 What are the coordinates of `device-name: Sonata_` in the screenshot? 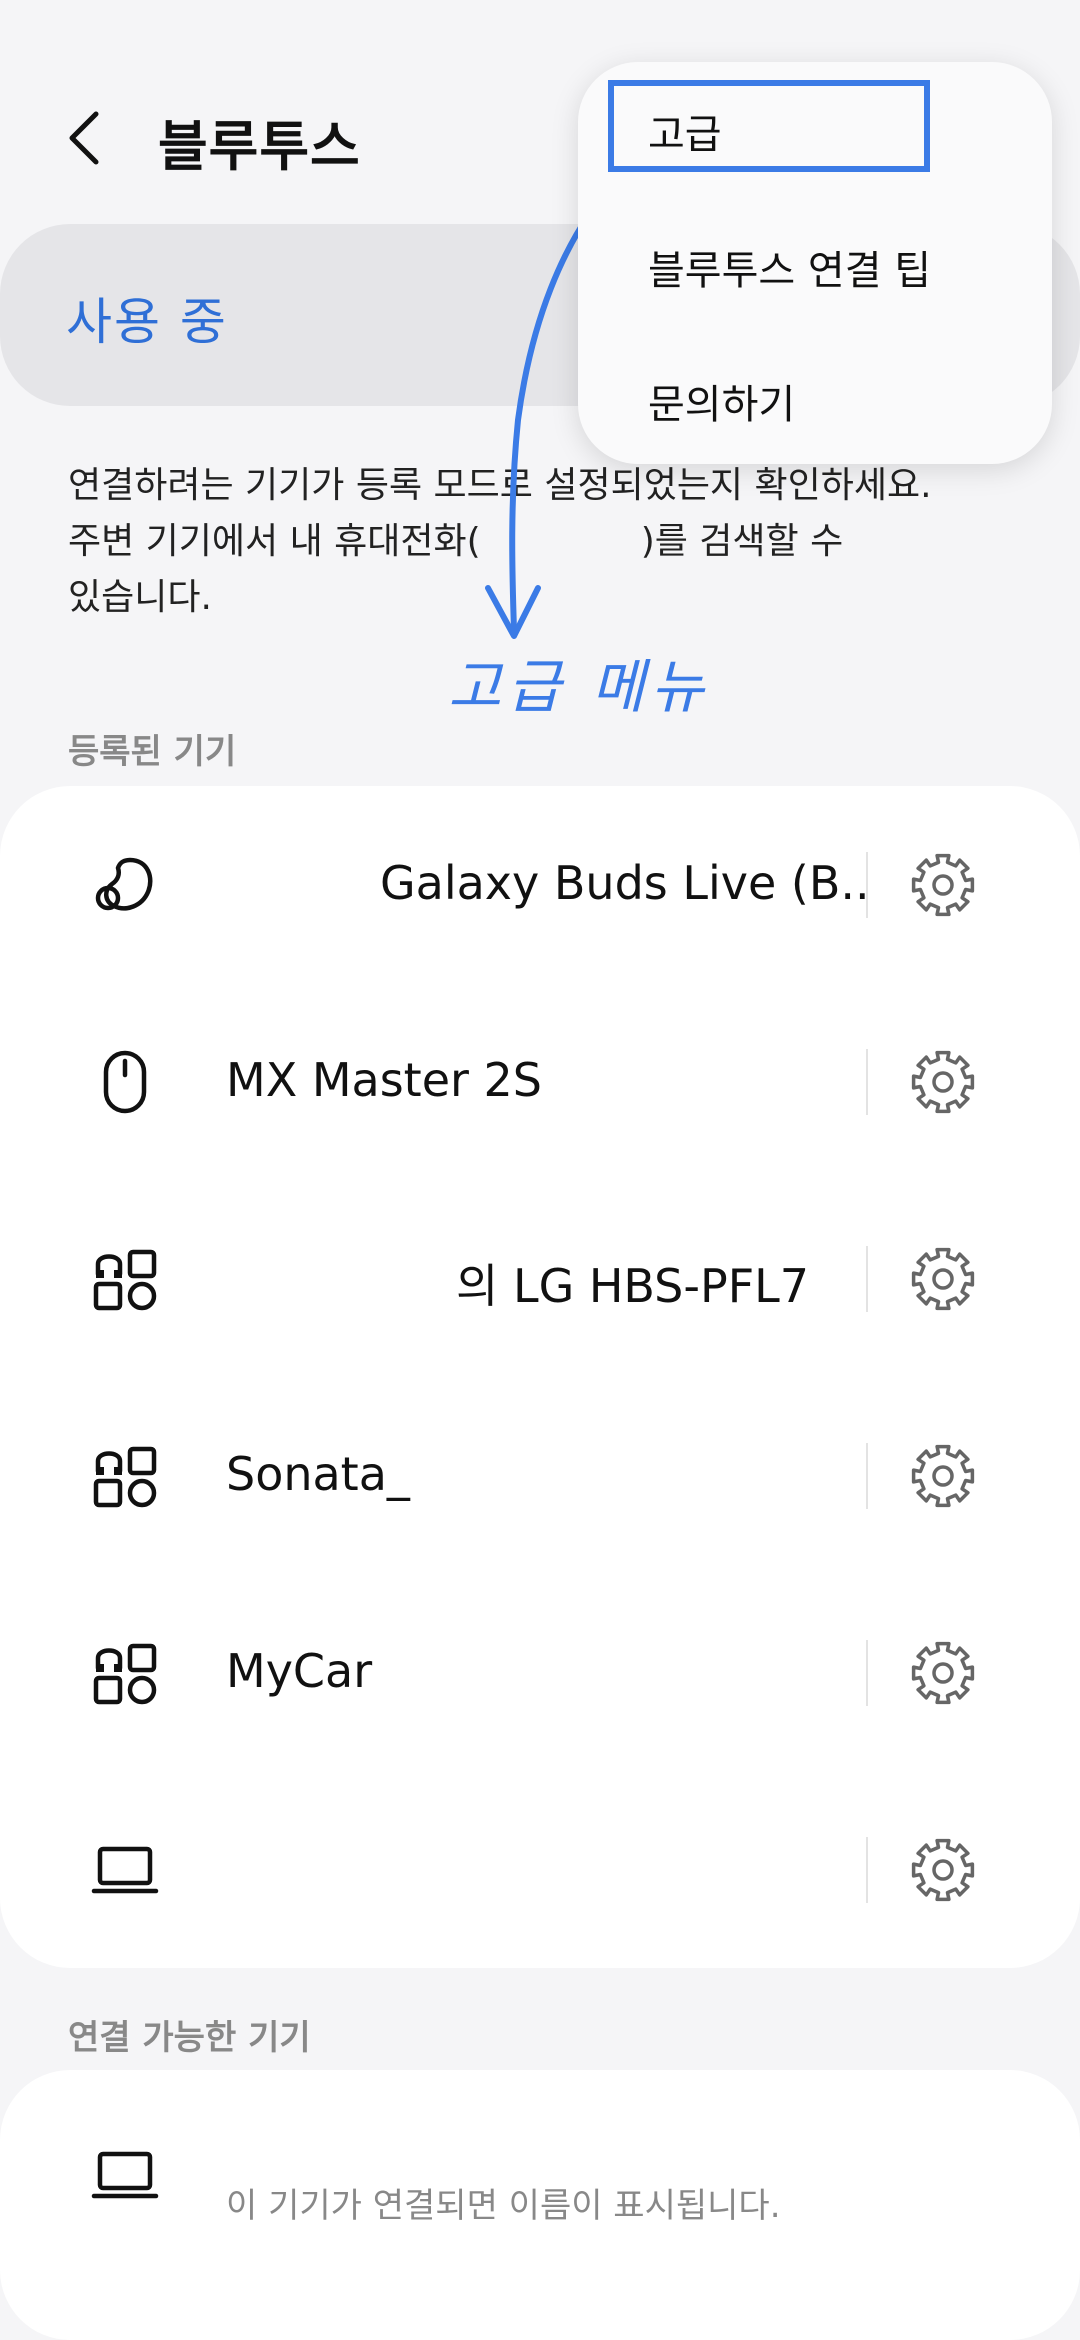 It's located at (318, 1474).